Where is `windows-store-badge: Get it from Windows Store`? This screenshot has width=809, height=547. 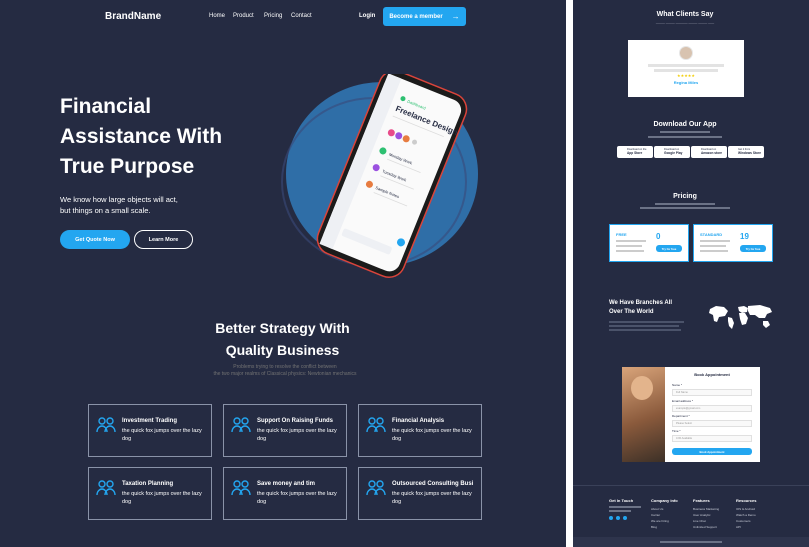 windows-store-badge: Get it from Windows Store is located at coordinates (746, 152).